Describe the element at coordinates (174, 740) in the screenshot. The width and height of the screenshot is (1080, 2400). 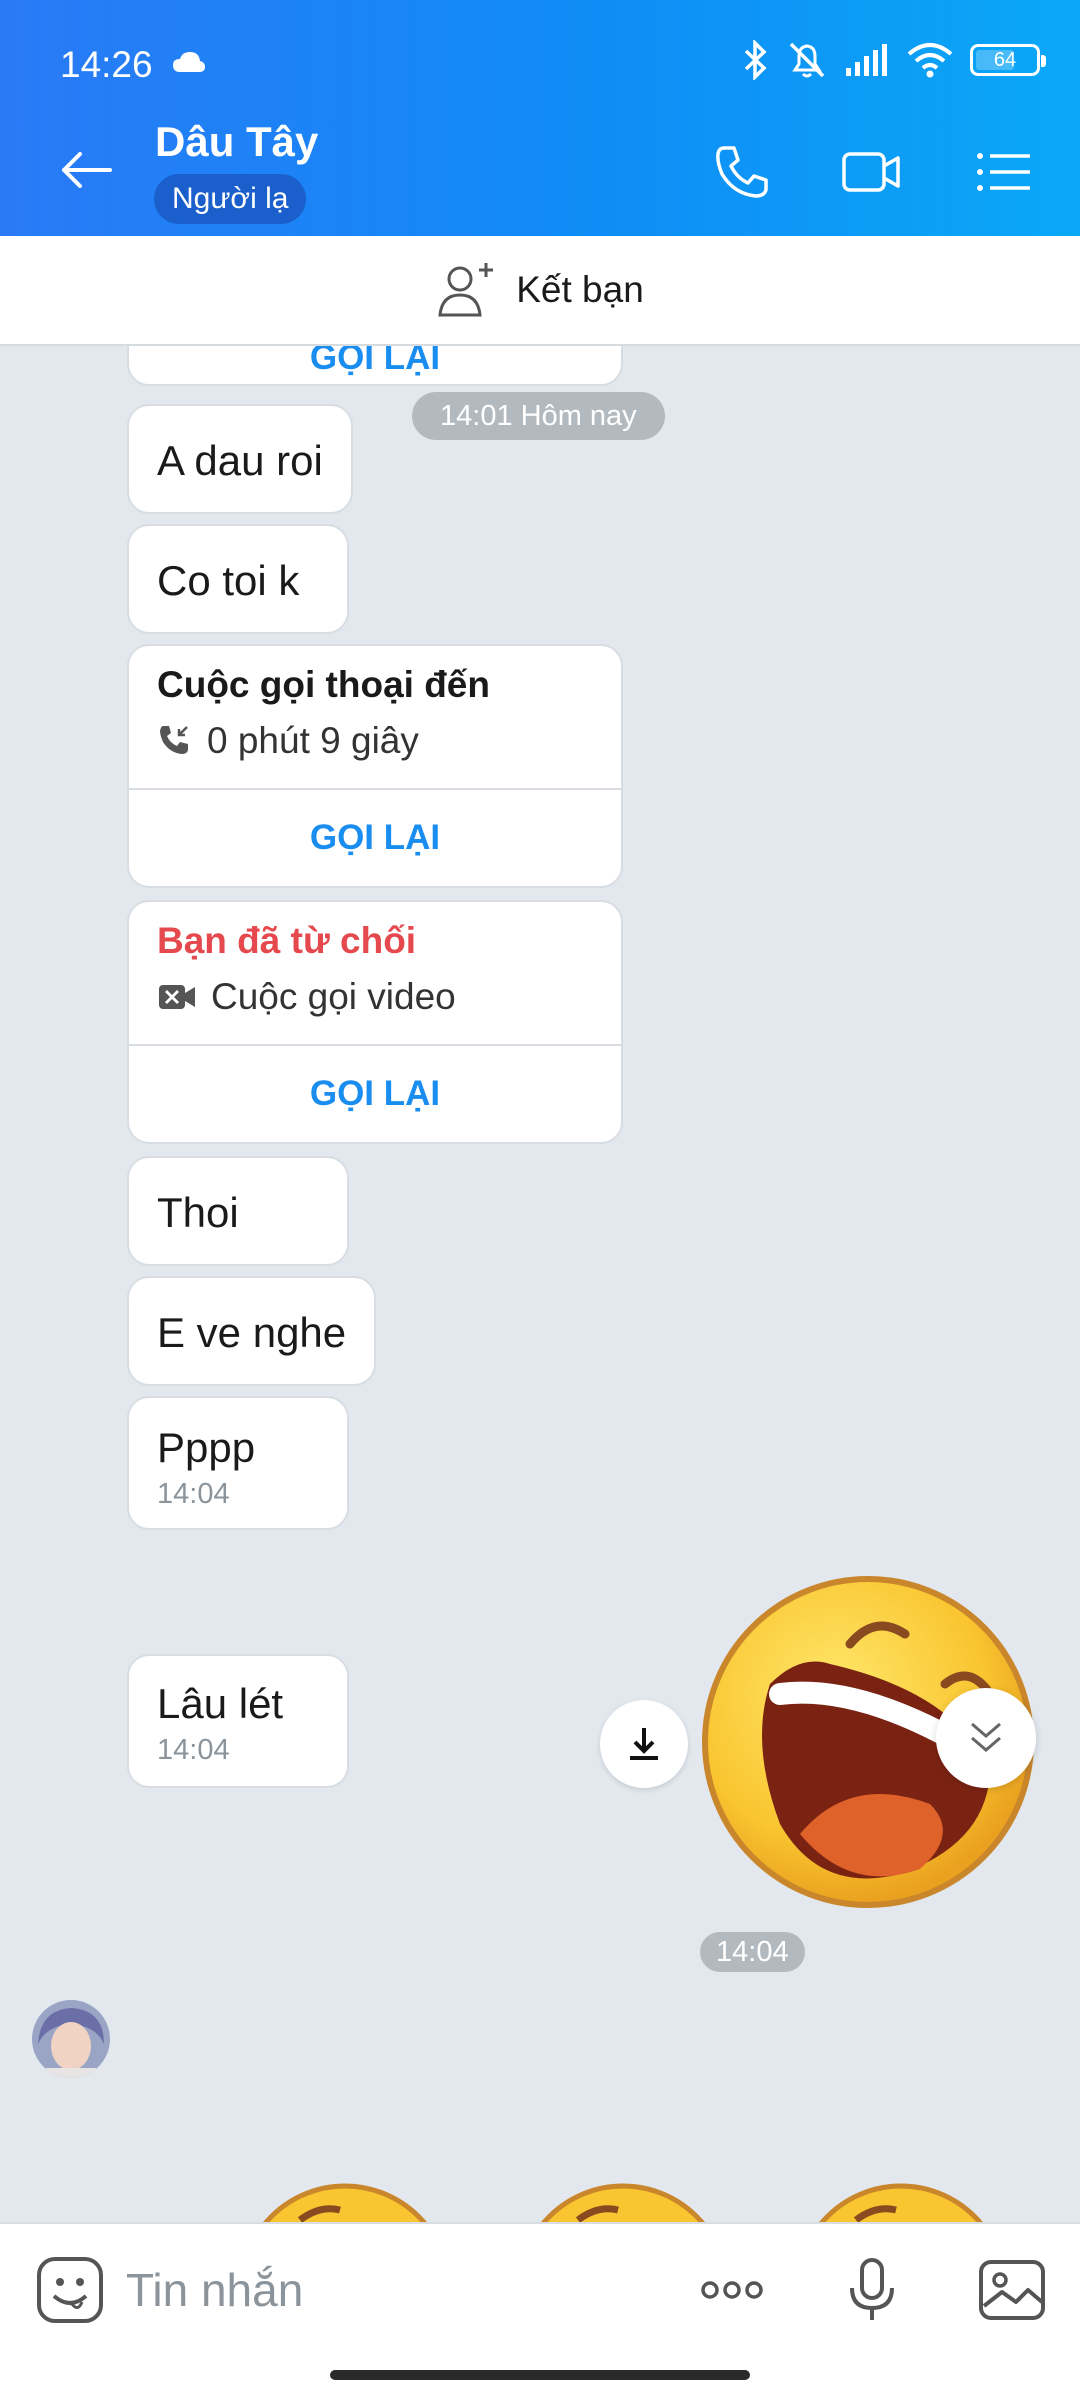
I see `incoming-call-icon` at that location.